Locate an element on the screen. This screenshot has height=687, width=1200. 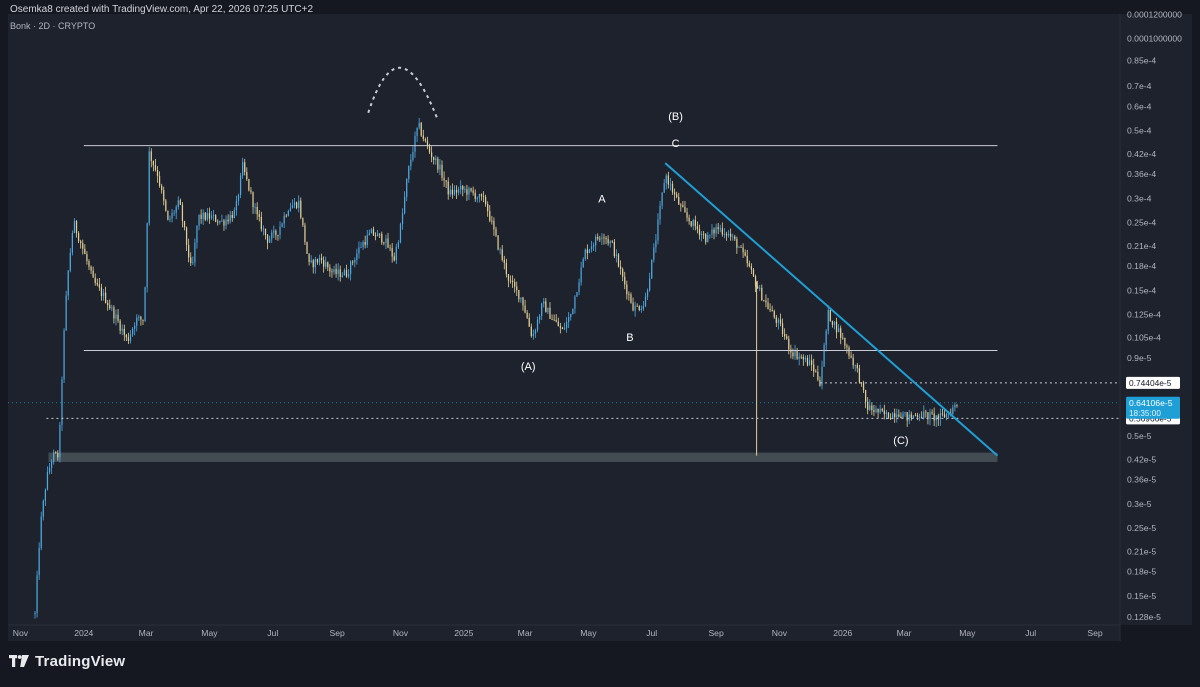
y-tick-label: 0.128e-5 is located at coordinates (1144, 617).